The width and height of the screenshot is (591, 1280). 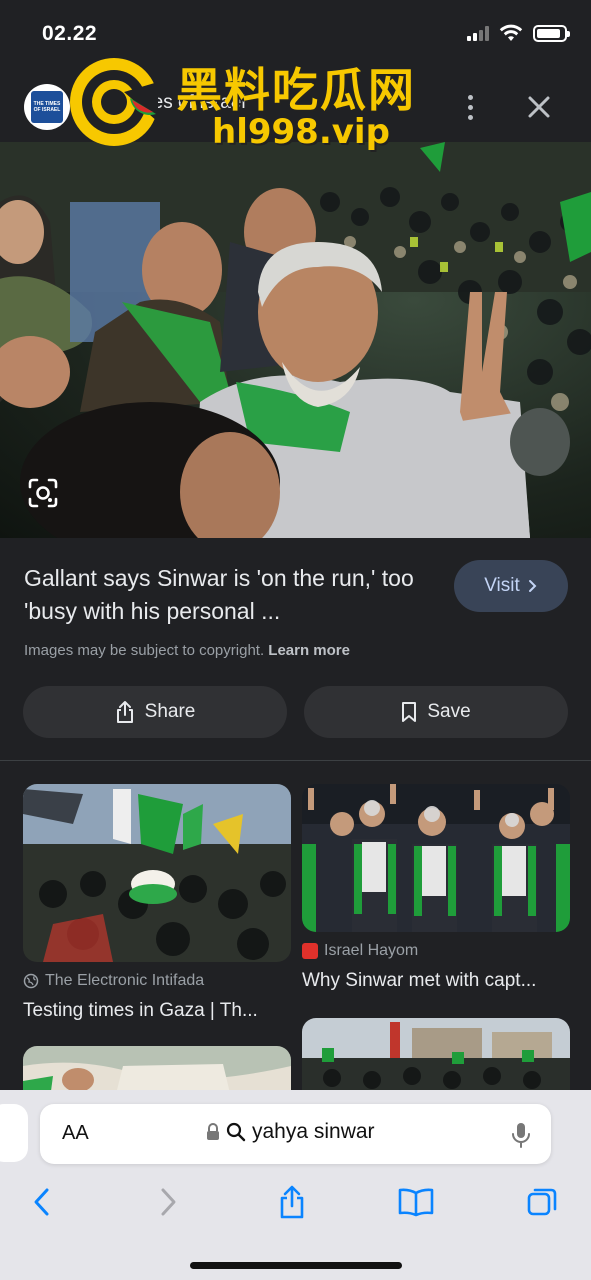 I want to click on related-source-1-name: The Electronic Intifada, so click(x=125, y=980).